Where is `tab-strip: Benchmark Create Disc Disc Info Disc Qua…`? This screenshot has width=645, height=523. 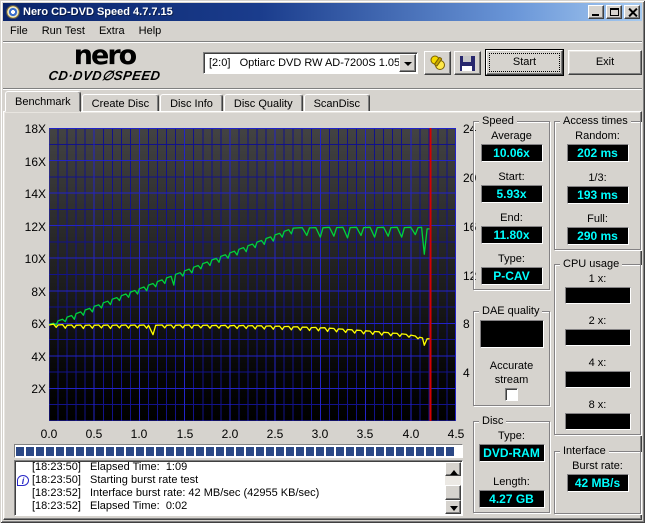 tab-strip: Benchmark Create Disc Disc Info Disc Qua… is located at coordinates (188, 101).